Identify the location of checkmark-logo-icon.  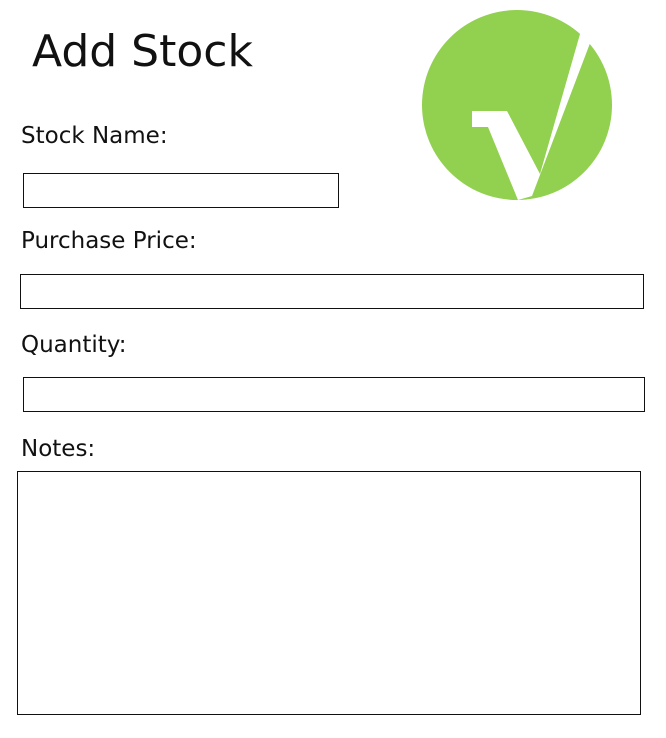
(517, 105).